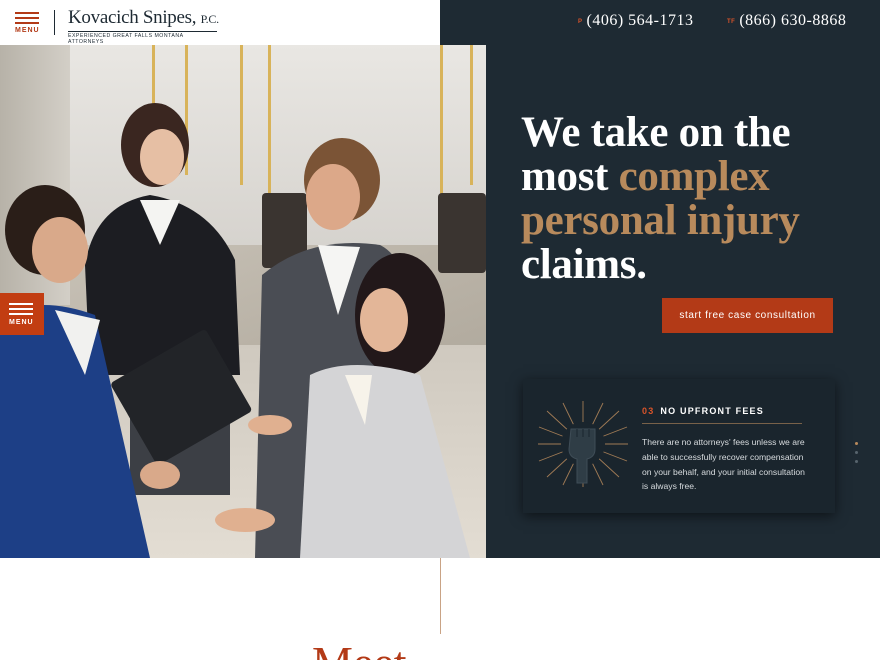  Describe the element at coordinates (648, 411) in the screenshot. I see `card-number: 03` at that location.